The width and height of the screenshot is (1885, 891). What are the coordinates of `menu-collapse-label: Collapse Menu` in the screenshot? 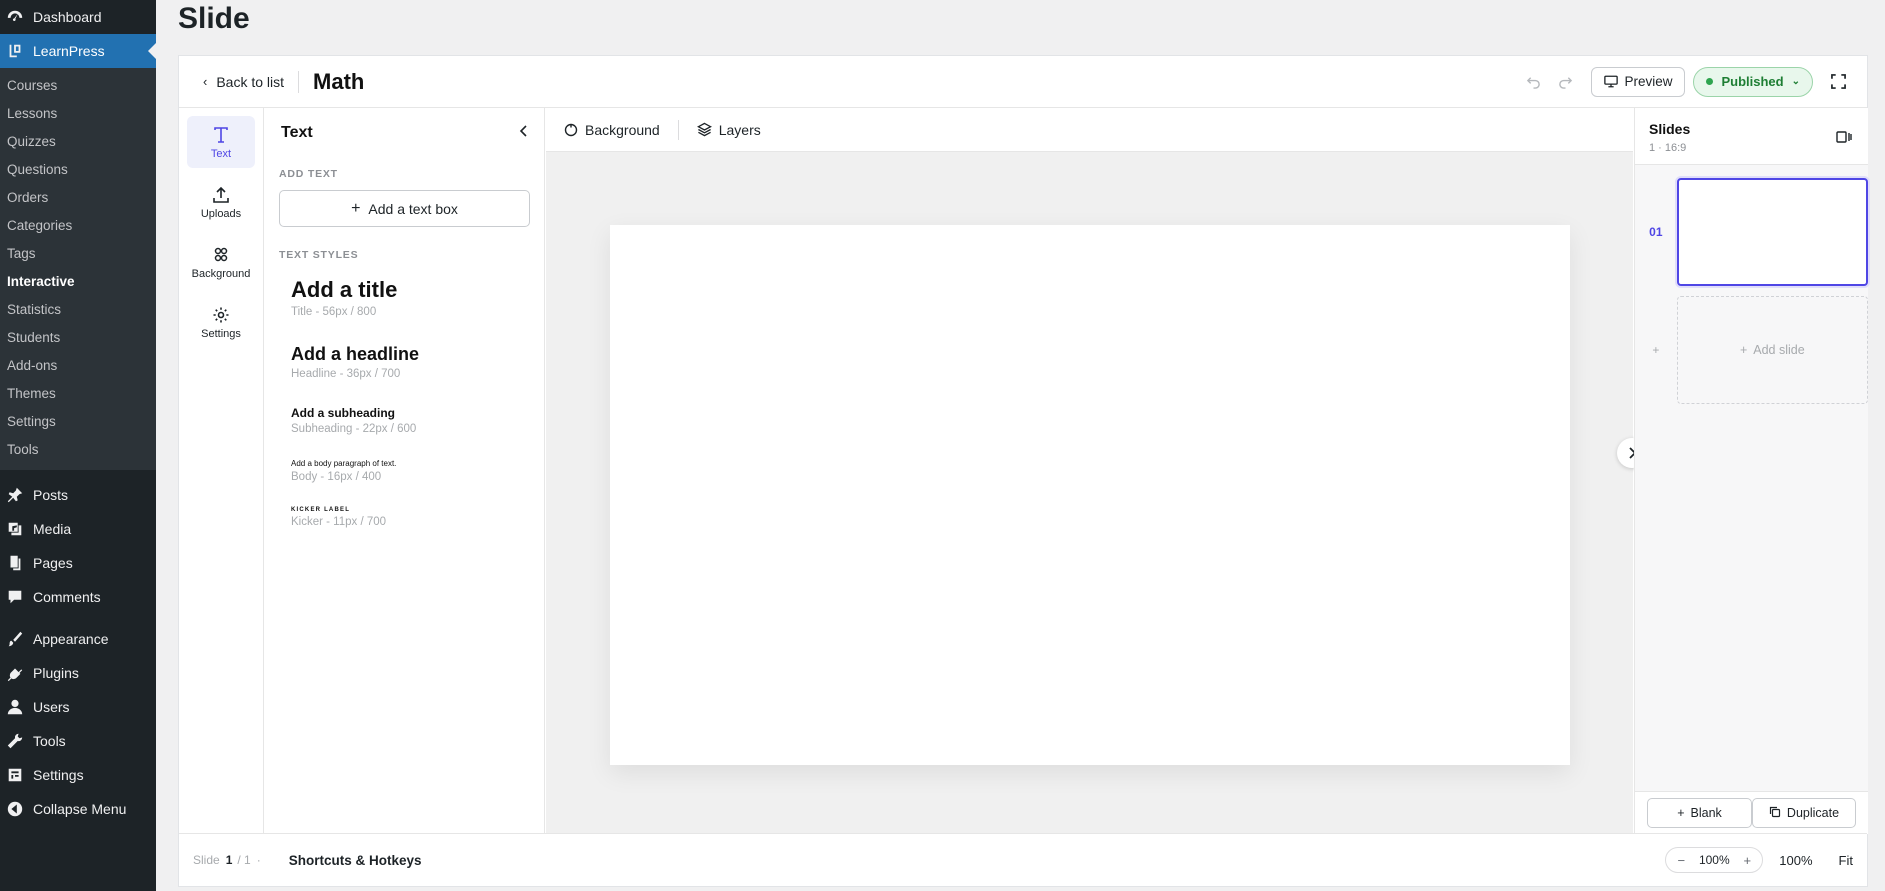 It's located at (80, 809).